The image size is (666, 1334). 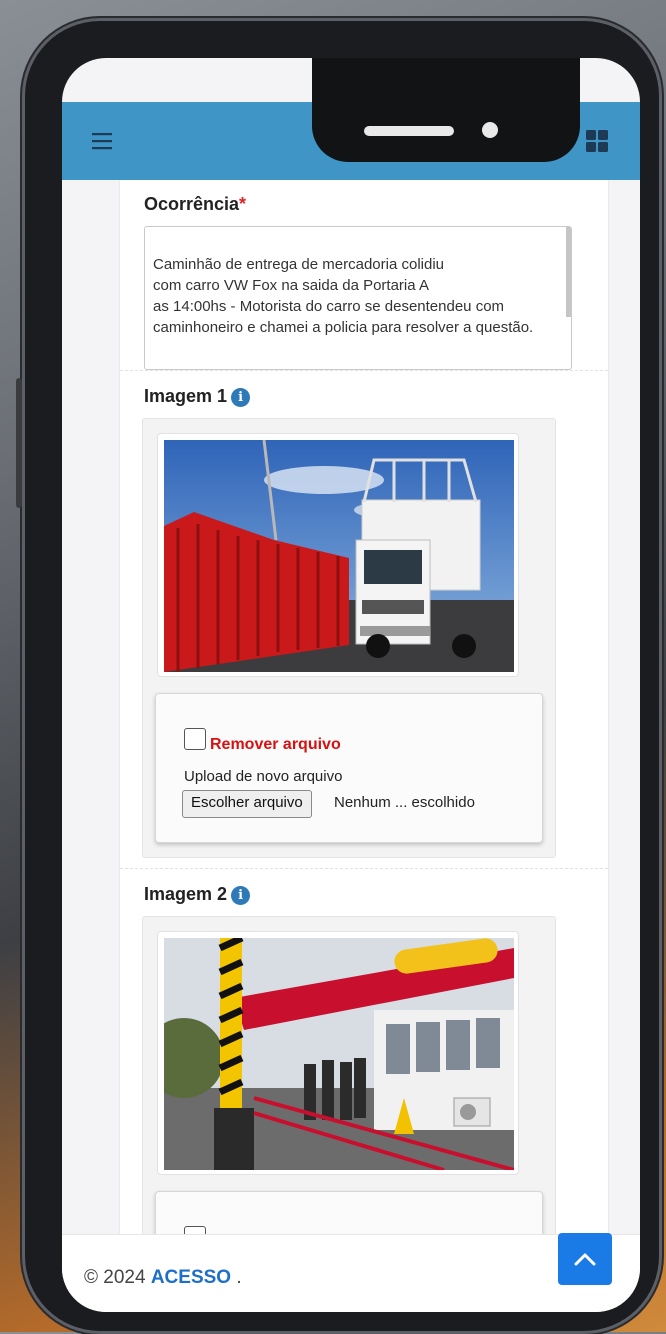 What do you see at coordinates (597, 141) in the screenshot?
I see `grid-icon` at bounding box center [597, 141].